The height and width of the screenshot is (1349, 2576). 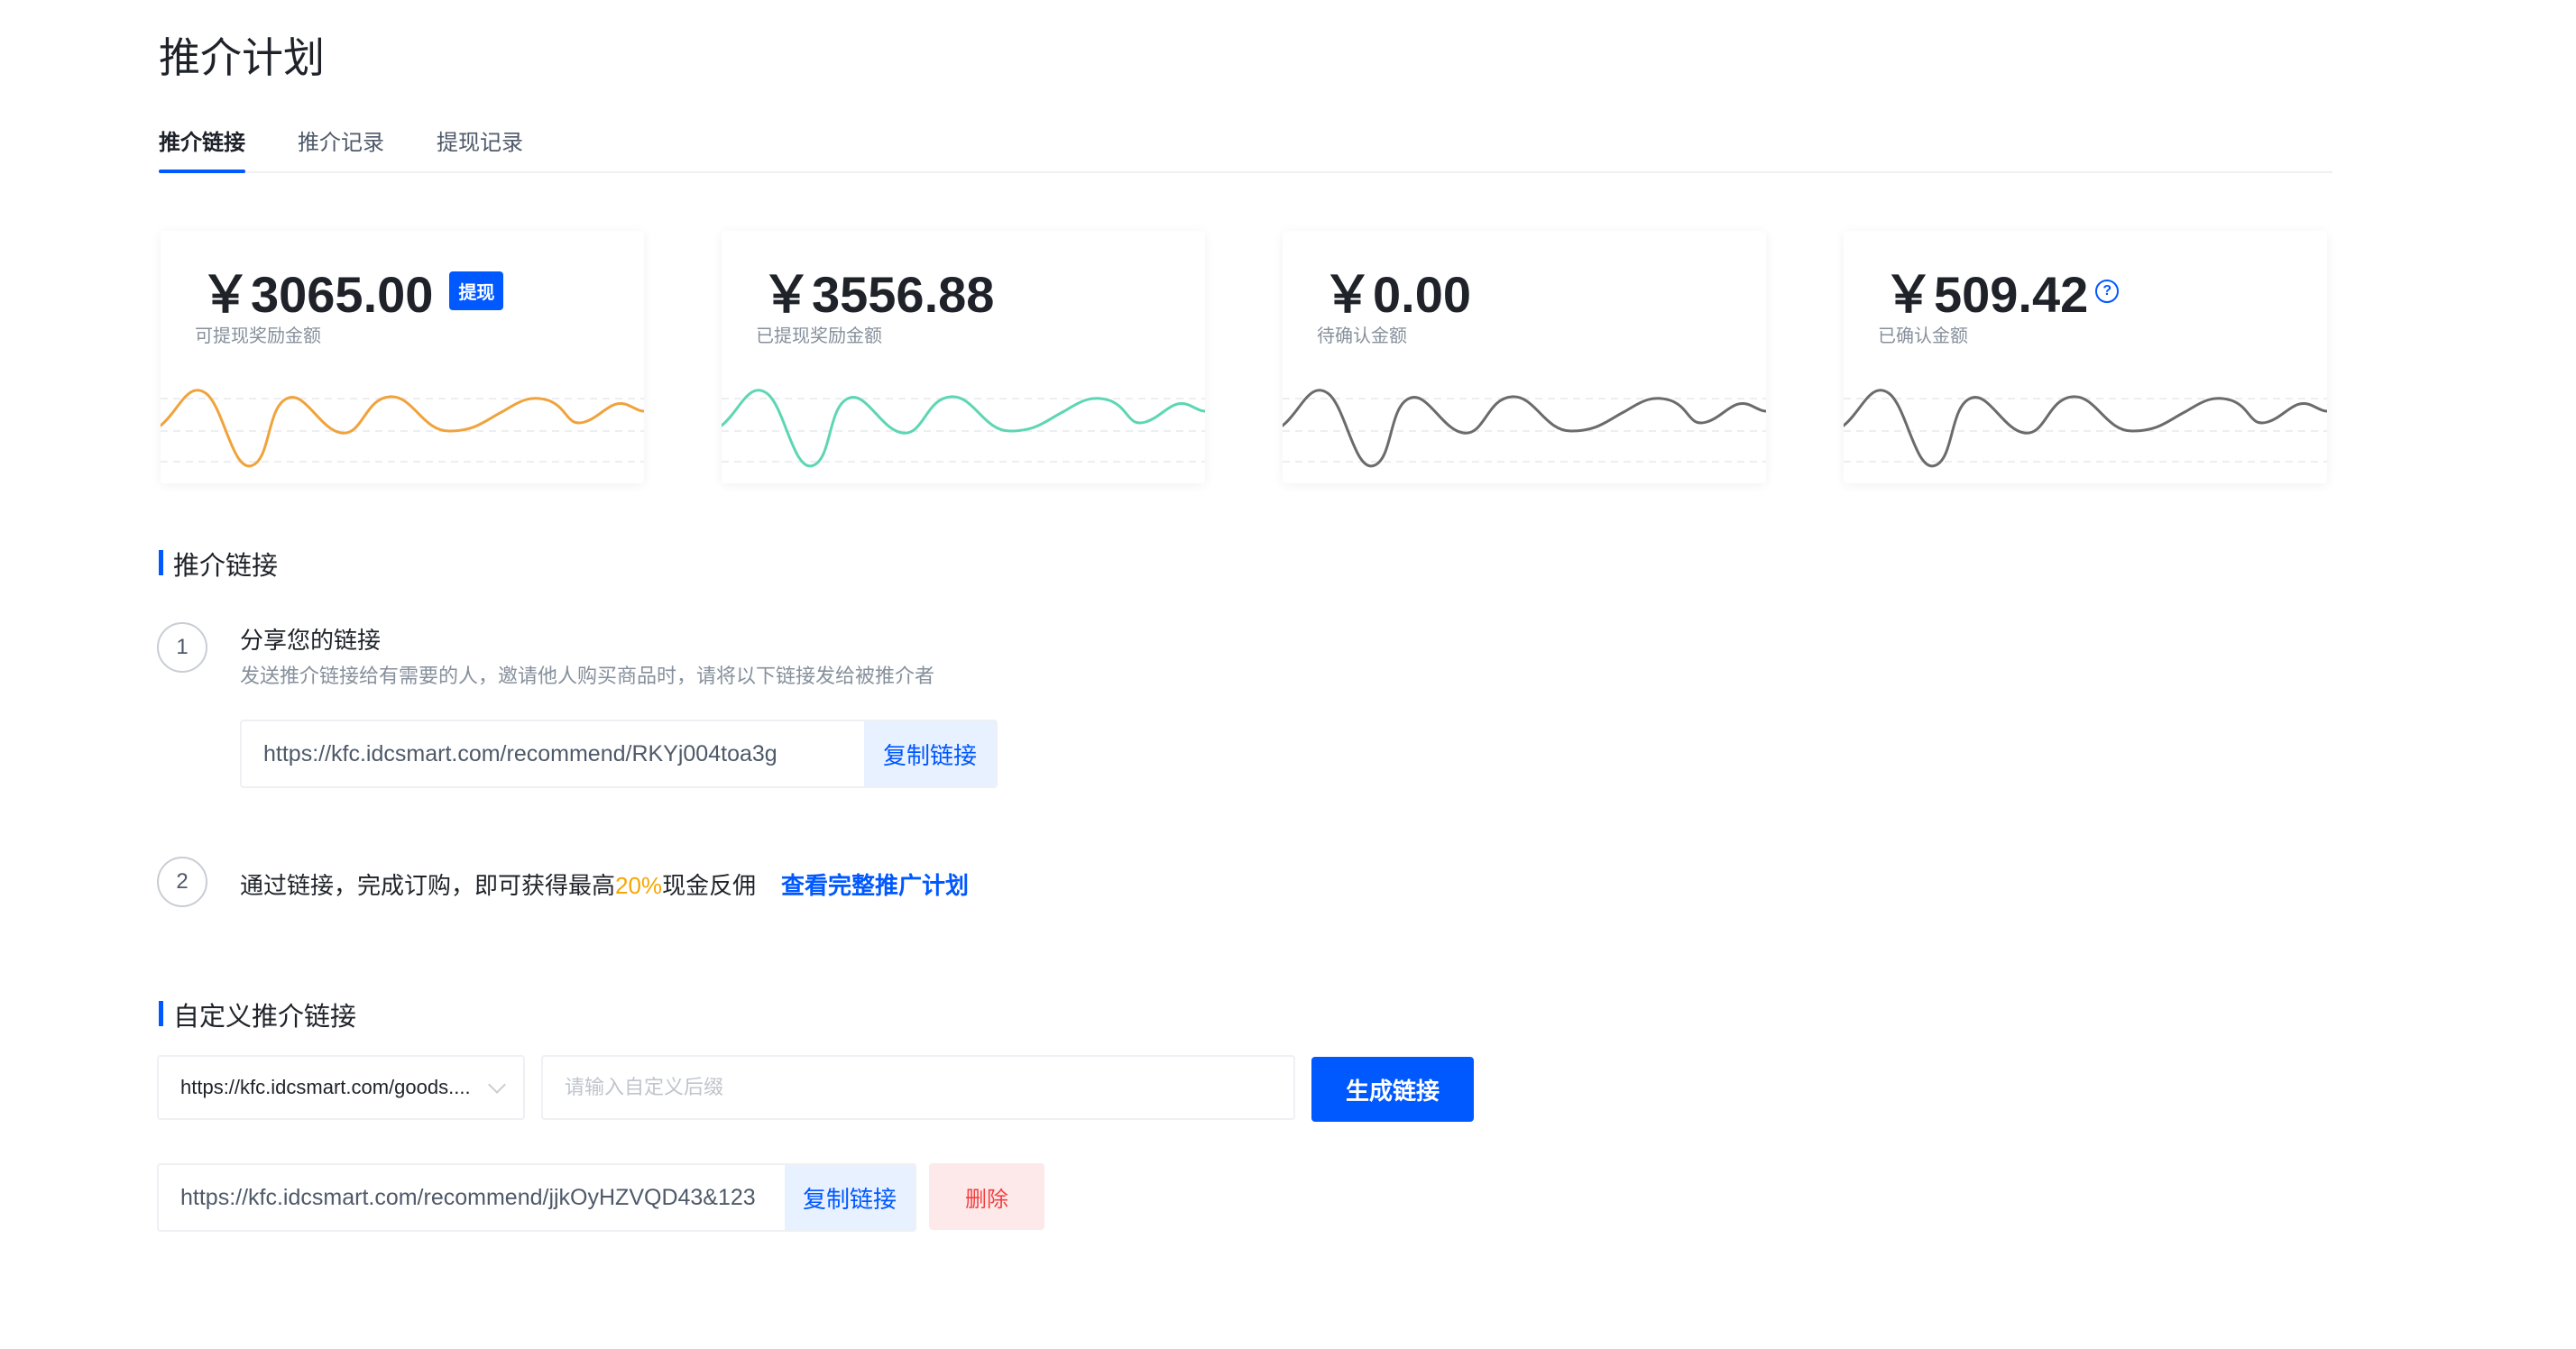 I want to click on withdrawable-label: 可提现奖励金额, so click(x=258, y=336).